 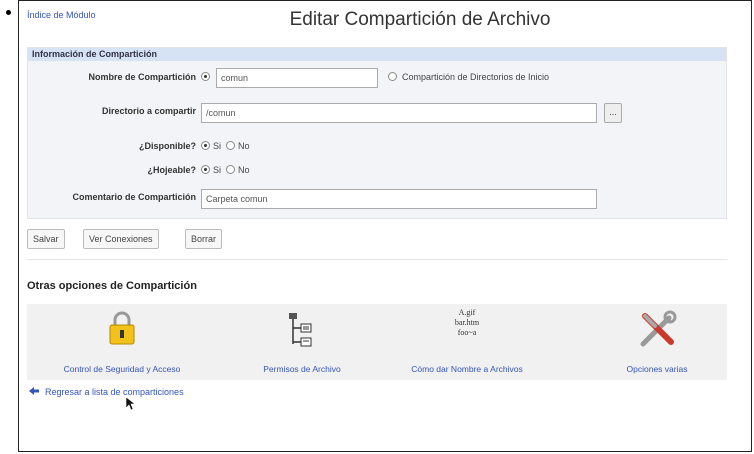 What do you see at coordinates (230, 145) in the screenshot?
I see `available-no-radio` at bounding box center [230, 145].